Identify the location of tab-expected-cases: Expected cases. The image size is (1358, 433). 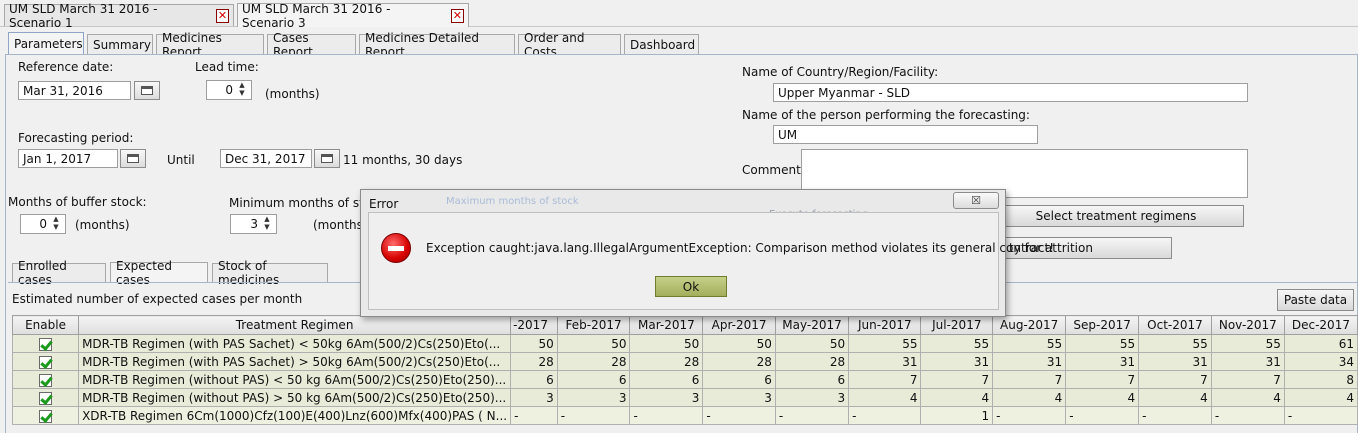
(159, 273).